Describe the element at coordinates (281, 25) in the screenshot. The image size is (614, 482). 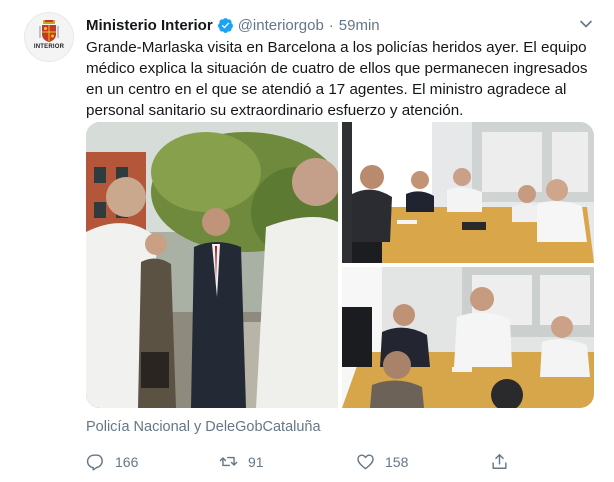
I see `account-handle: @interiorgob` at that location.